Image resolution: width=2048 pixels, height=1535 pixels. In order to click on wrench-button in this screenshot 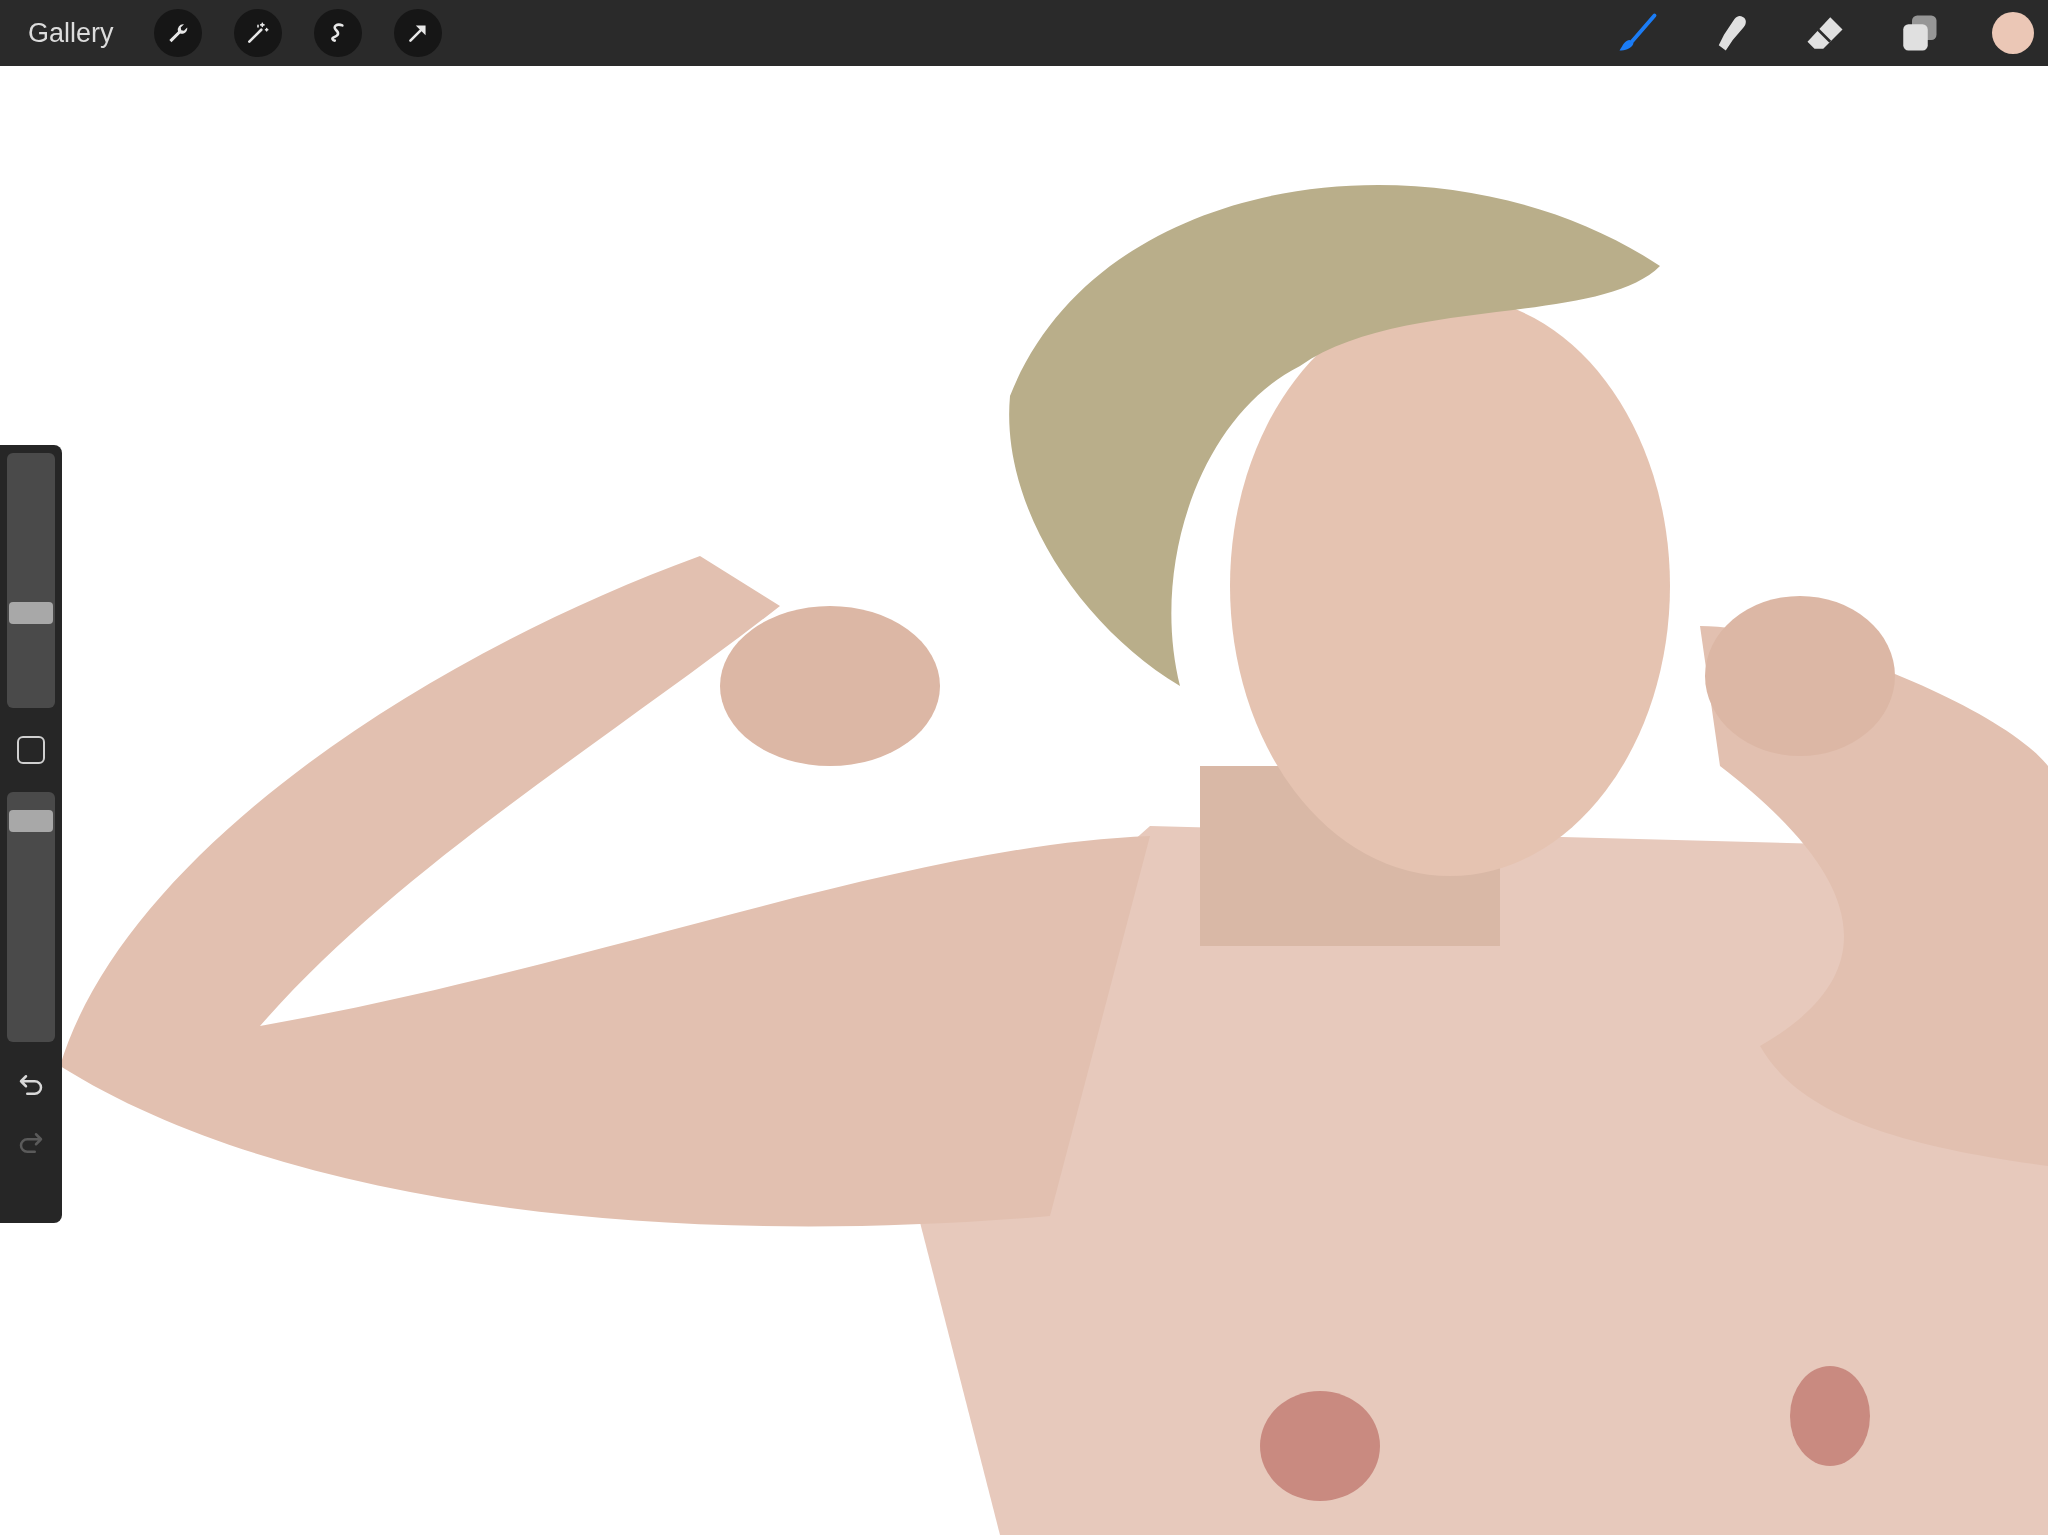, I will do `click(177, 33)`.